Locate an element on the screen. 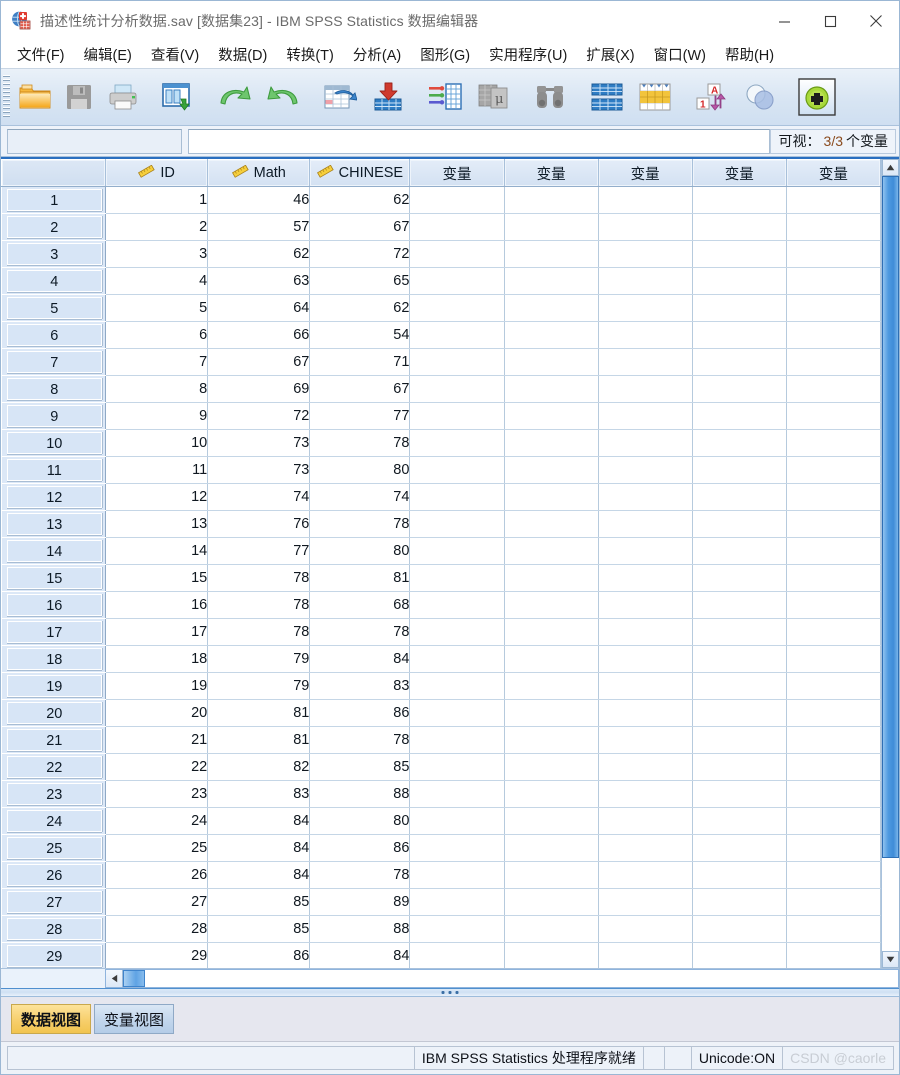 This screenshot has height=1075, width=900. cell-math: 73 is located at coordinates (259, 470).